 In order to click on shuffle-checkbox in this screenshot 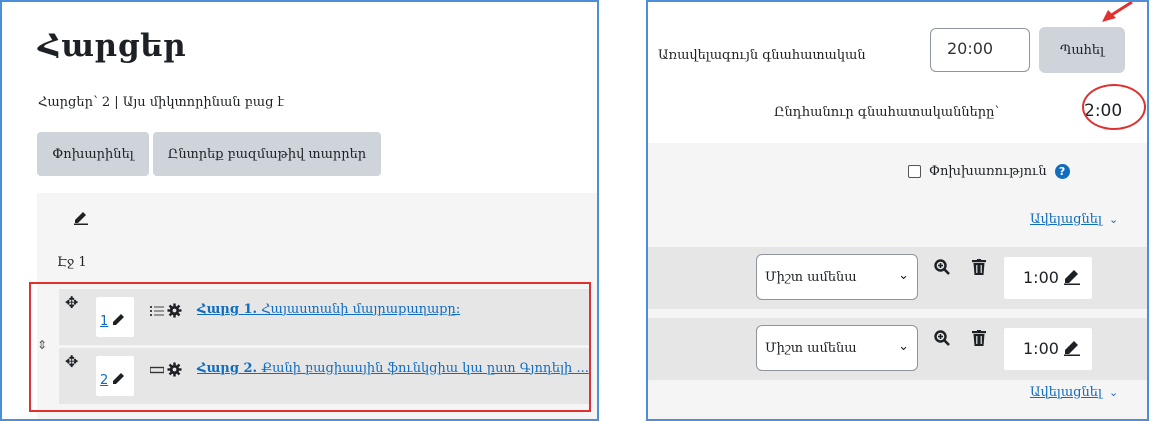, I will do `click(914, 171)`.